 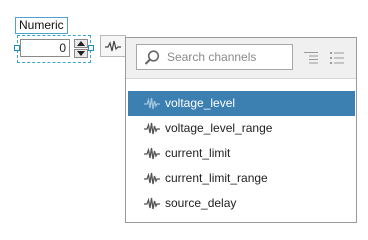 I want to click on channel-picker-toggle, so click(x=113, y=46).